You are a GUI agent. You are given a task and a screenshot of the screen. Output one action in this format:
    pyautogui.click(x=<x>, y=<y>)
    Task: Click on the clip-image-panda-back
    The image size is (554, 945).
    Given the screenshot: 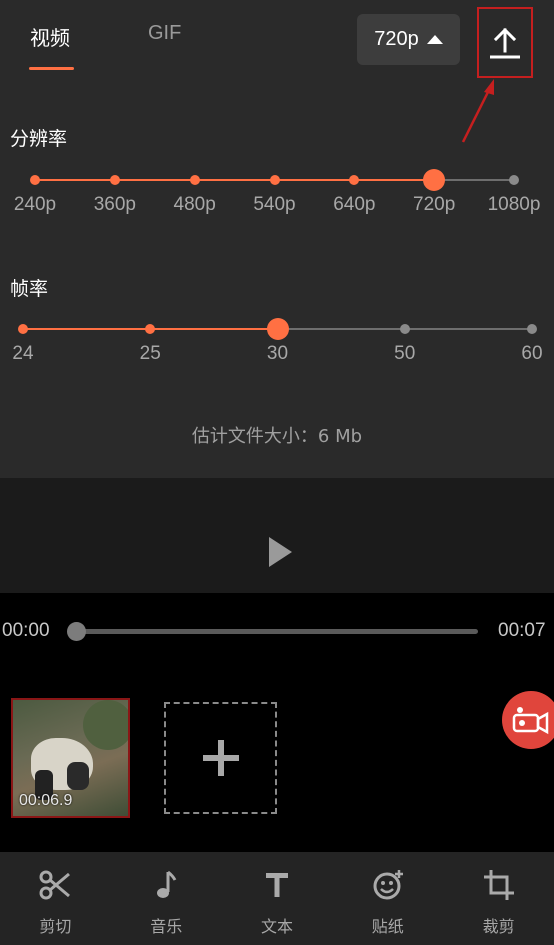 What is the action you would take?
    pyautogui.click(x=78, y=776)
    